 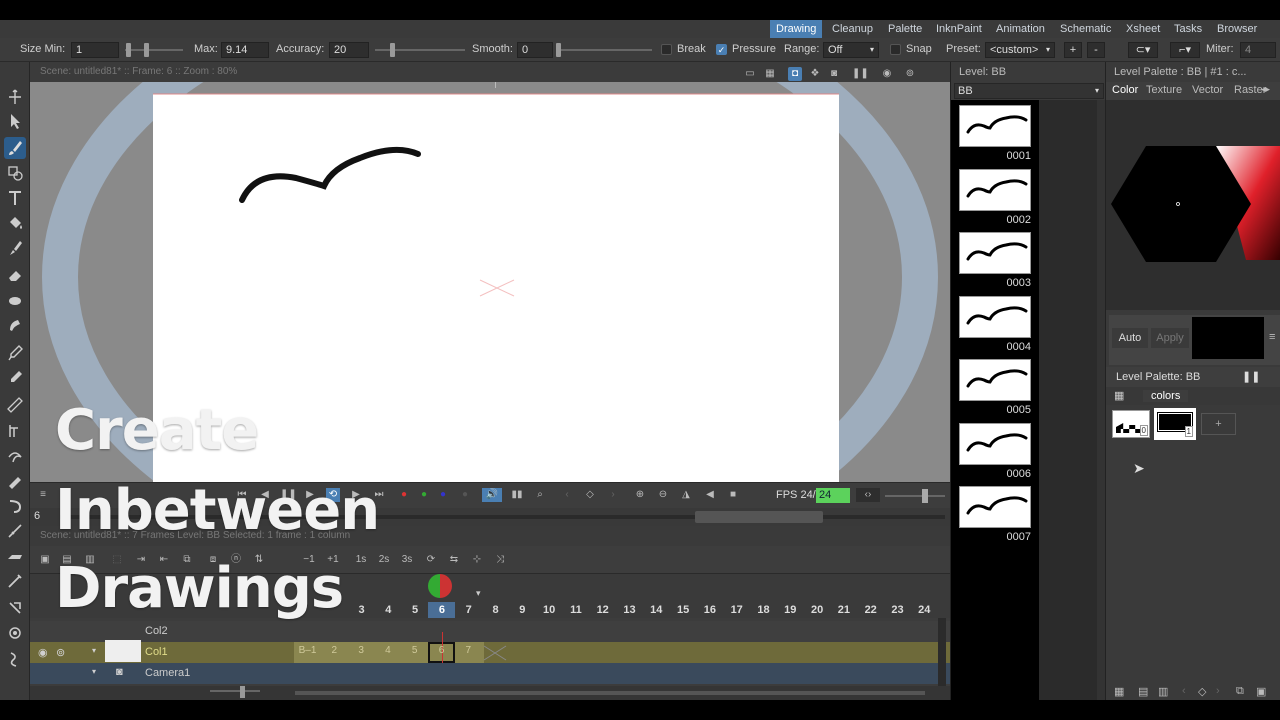 What do you see at coordinates (959, 29) in the screenshot?
I see `room-tab-inknpaint: InknPaint` at bounding box center [959, 29].